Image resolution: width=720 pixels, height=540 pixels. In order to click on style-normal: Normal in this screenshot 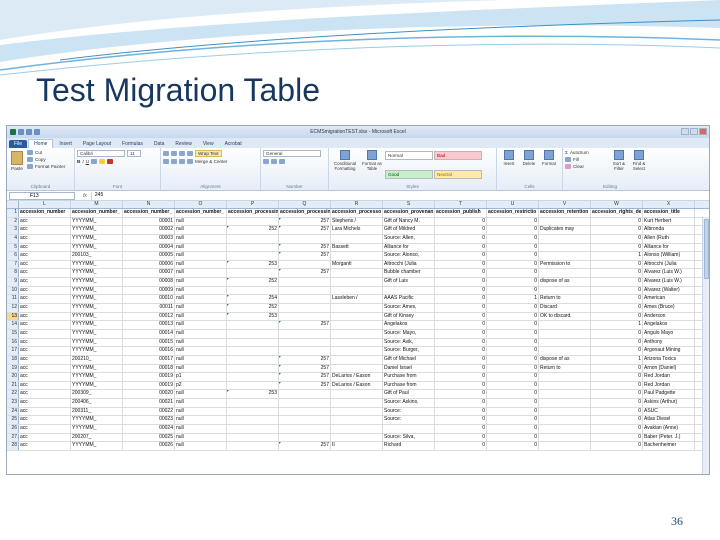, I will do `click(409, 155)`.